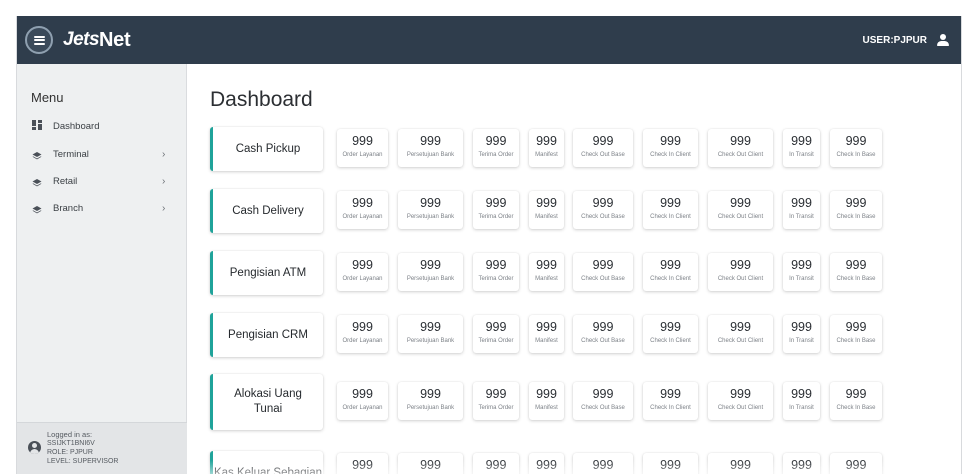  What do you see at coordinates (102, 126) in the screenshot?
I see `sidebar-item-dashboard: Dashboard` at bounding box center [102, 126].